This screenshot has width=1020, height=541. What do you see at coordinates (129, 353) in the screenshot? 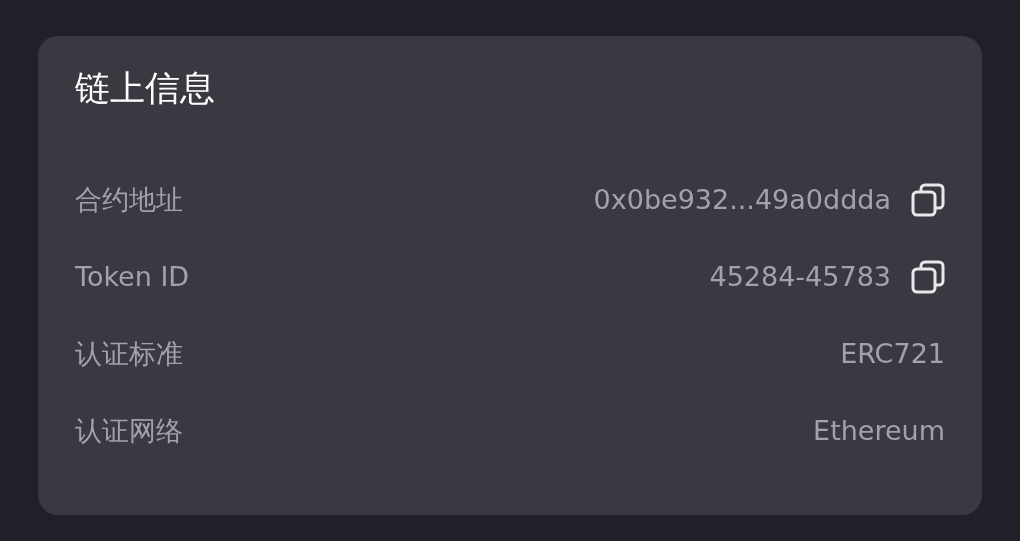
I see `row-label: 认证标准` at bounding box center [129, 353].